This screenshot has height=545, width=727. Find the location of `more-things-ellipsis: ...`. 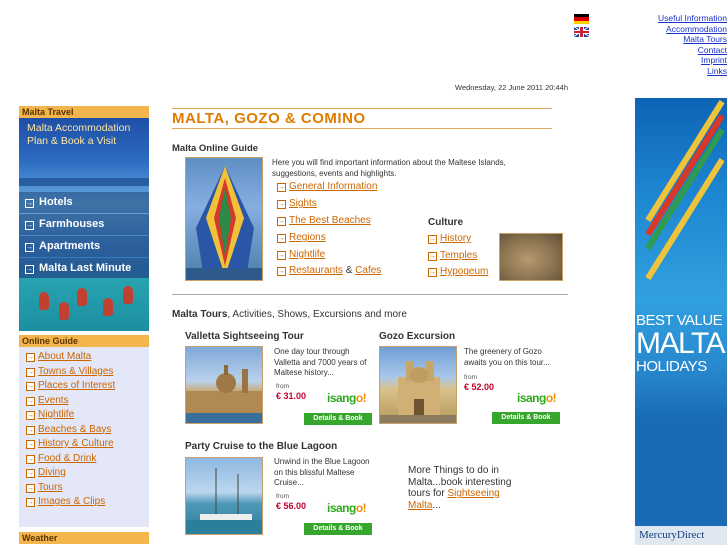

more-things-ellipsis: ... is located at coordinates (436, 505).